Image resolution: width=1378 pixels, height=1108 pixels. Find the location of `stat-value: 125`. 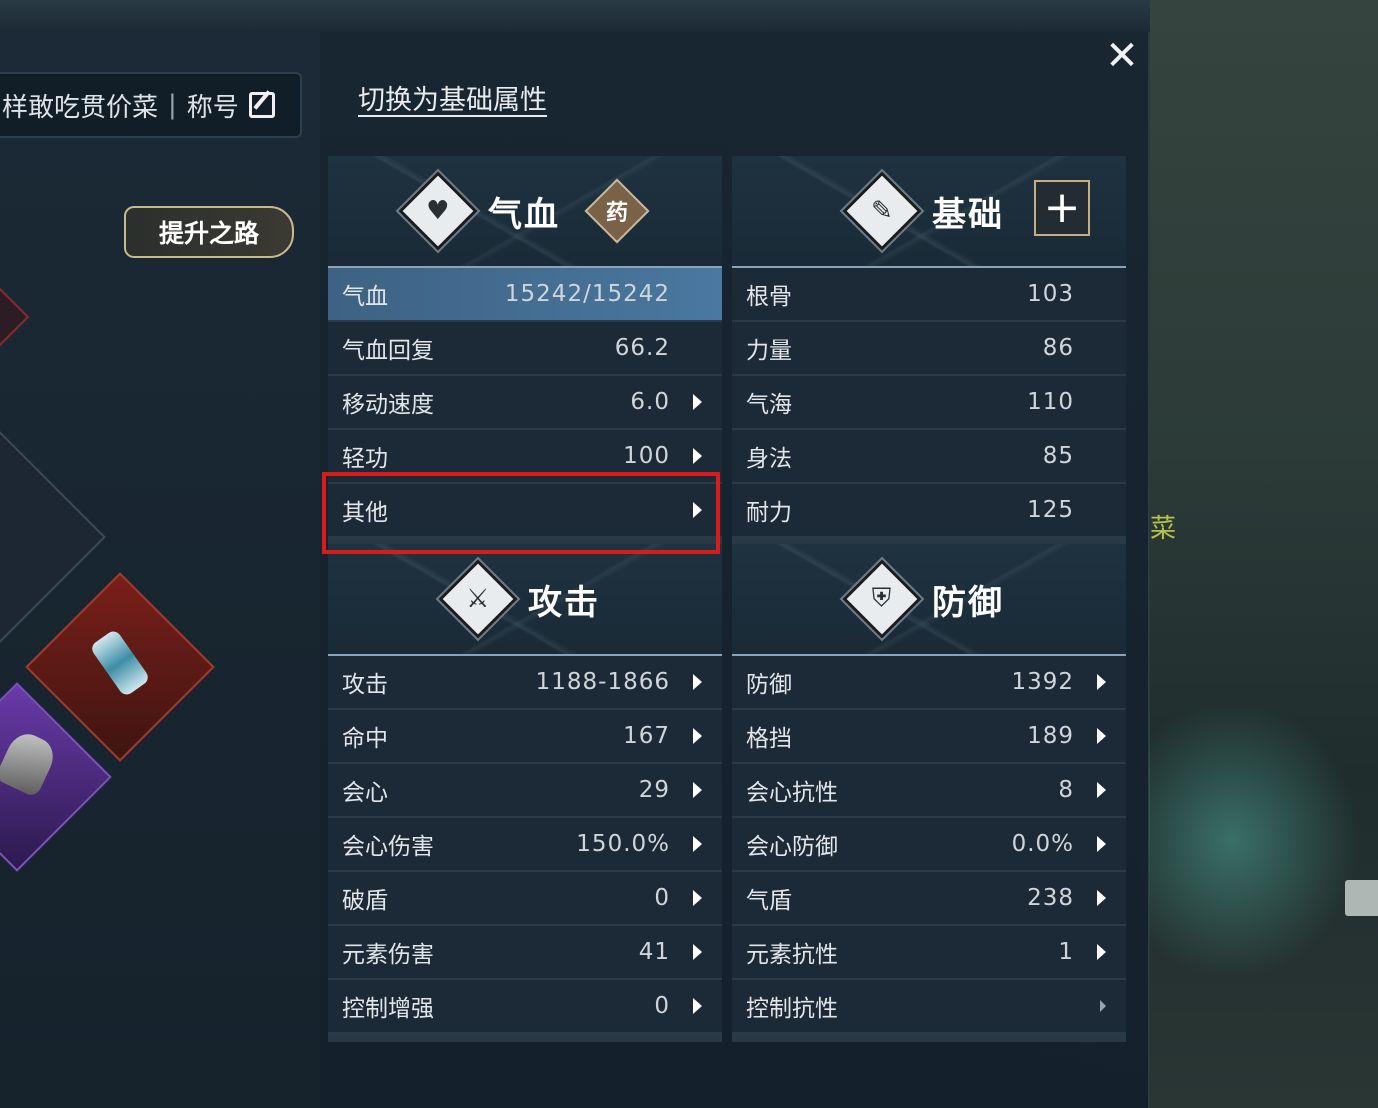

stat-value: 125 is located at coordinates (1050, 510).